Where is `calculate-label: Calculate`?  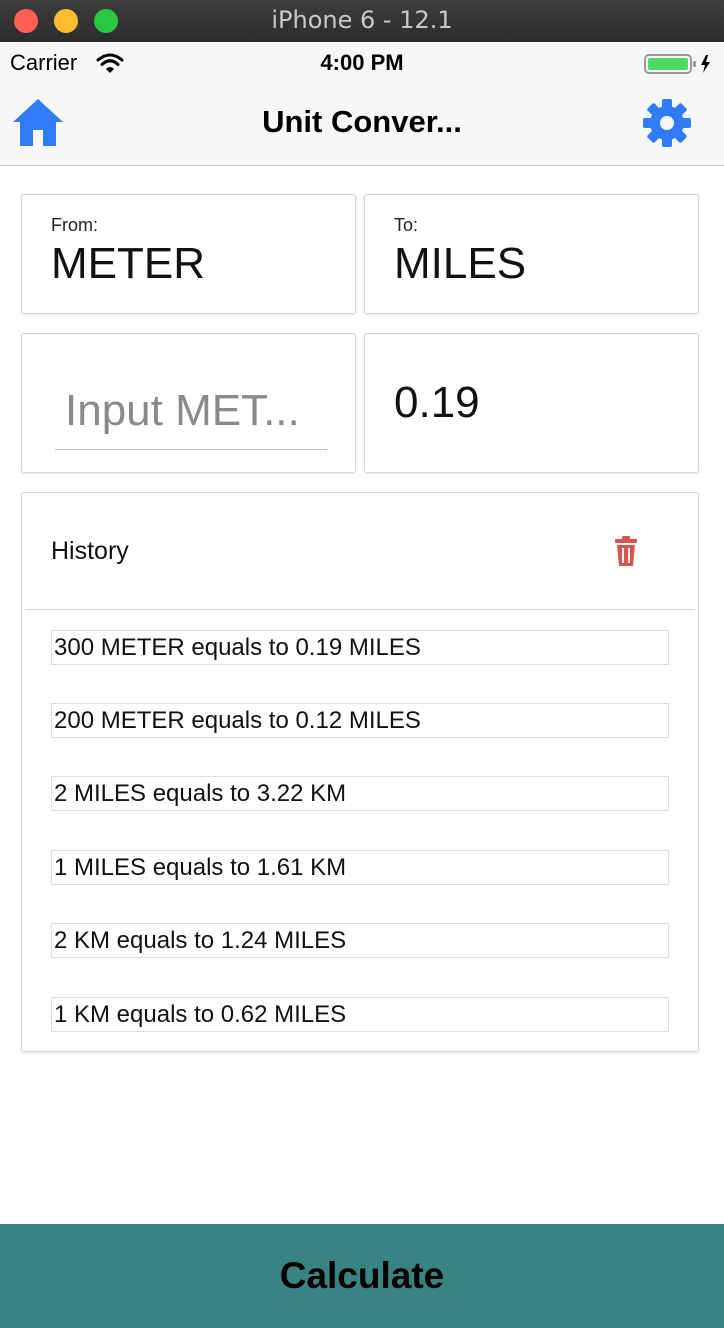 calculate-label: Calculate is located at coordinates (362, 1275).